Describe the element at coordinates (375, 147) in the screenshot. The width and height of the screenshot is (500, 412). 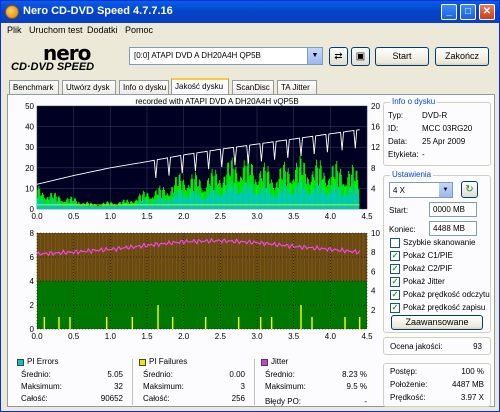
I see `y-right-tick-label: 12` at that location.